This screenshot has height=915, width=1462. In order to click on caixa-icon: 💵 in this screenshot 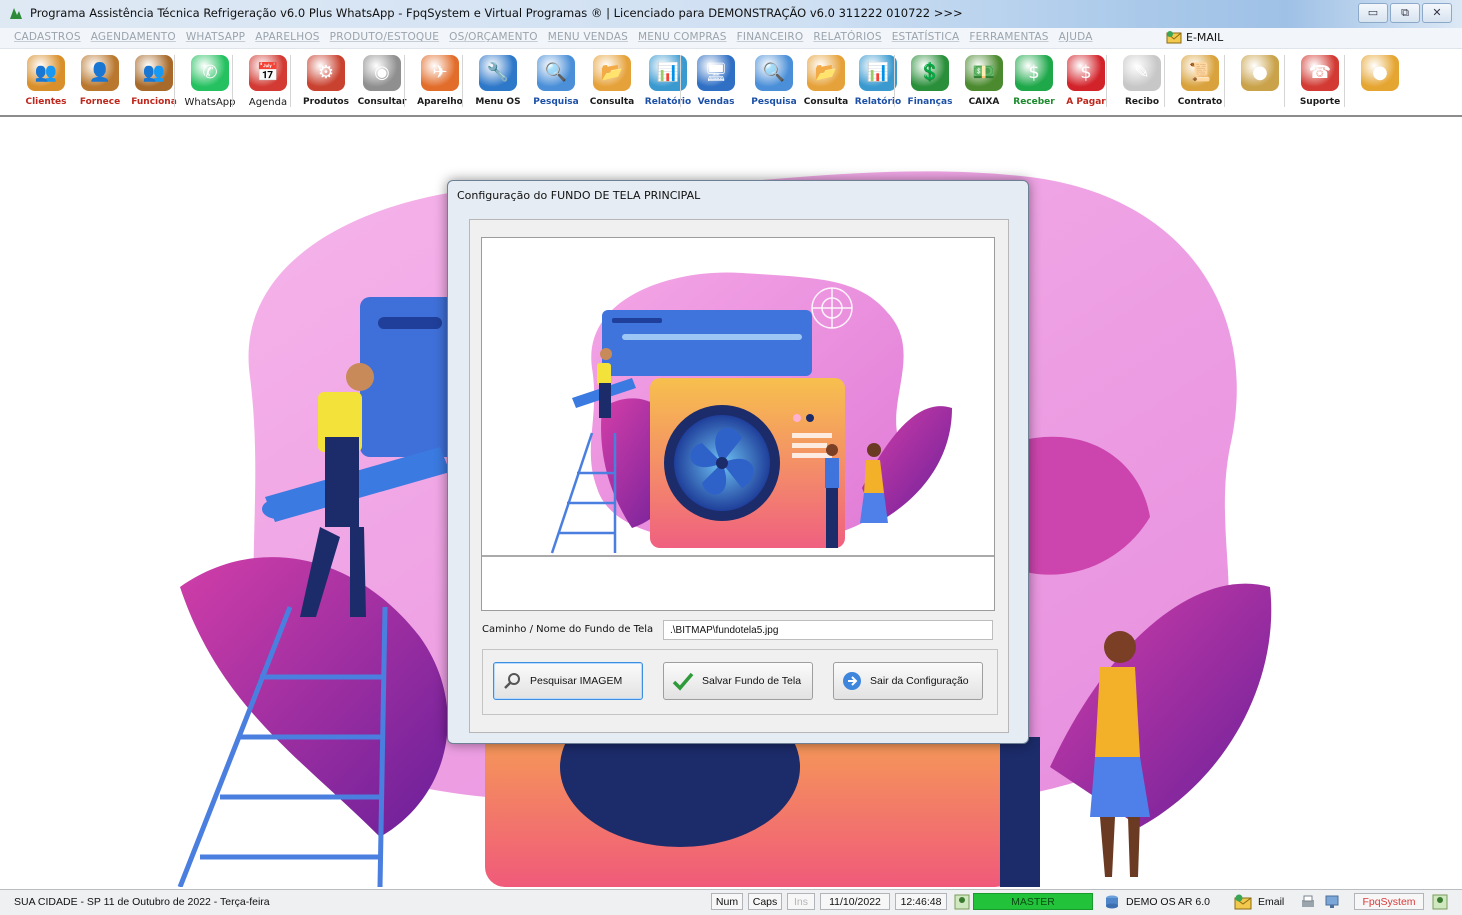, I will do `click(984, 73)`.